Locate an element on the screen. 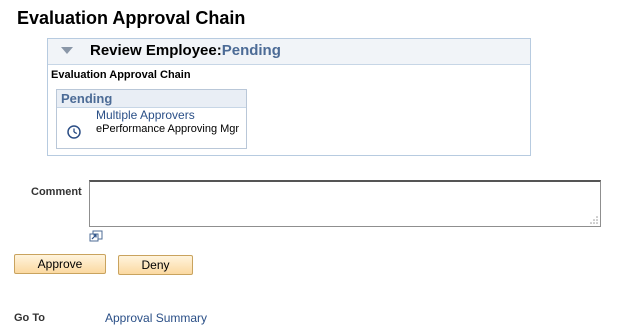  stage-status: Pending is located at coordinates (87, 98).